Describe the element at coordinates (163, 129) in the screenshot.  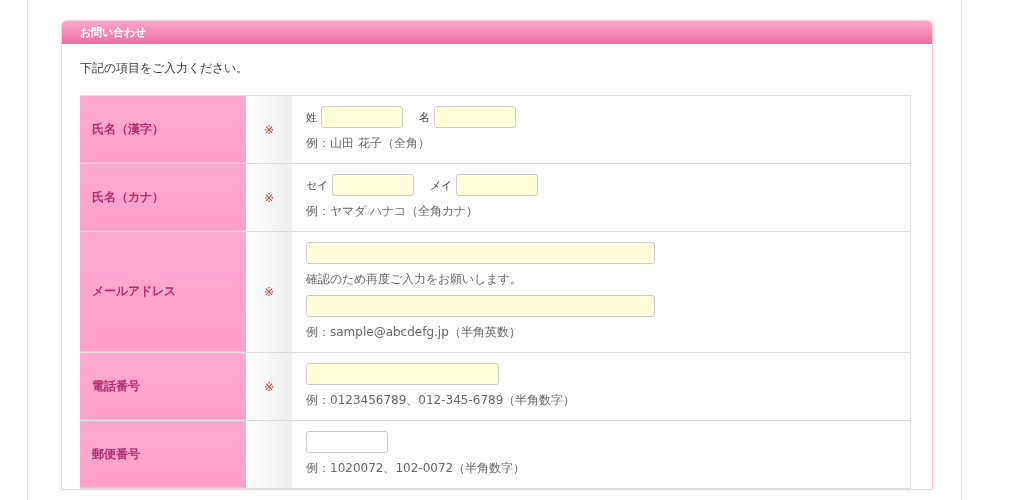
I see `field-label: 氏名（漢字）` at that location.